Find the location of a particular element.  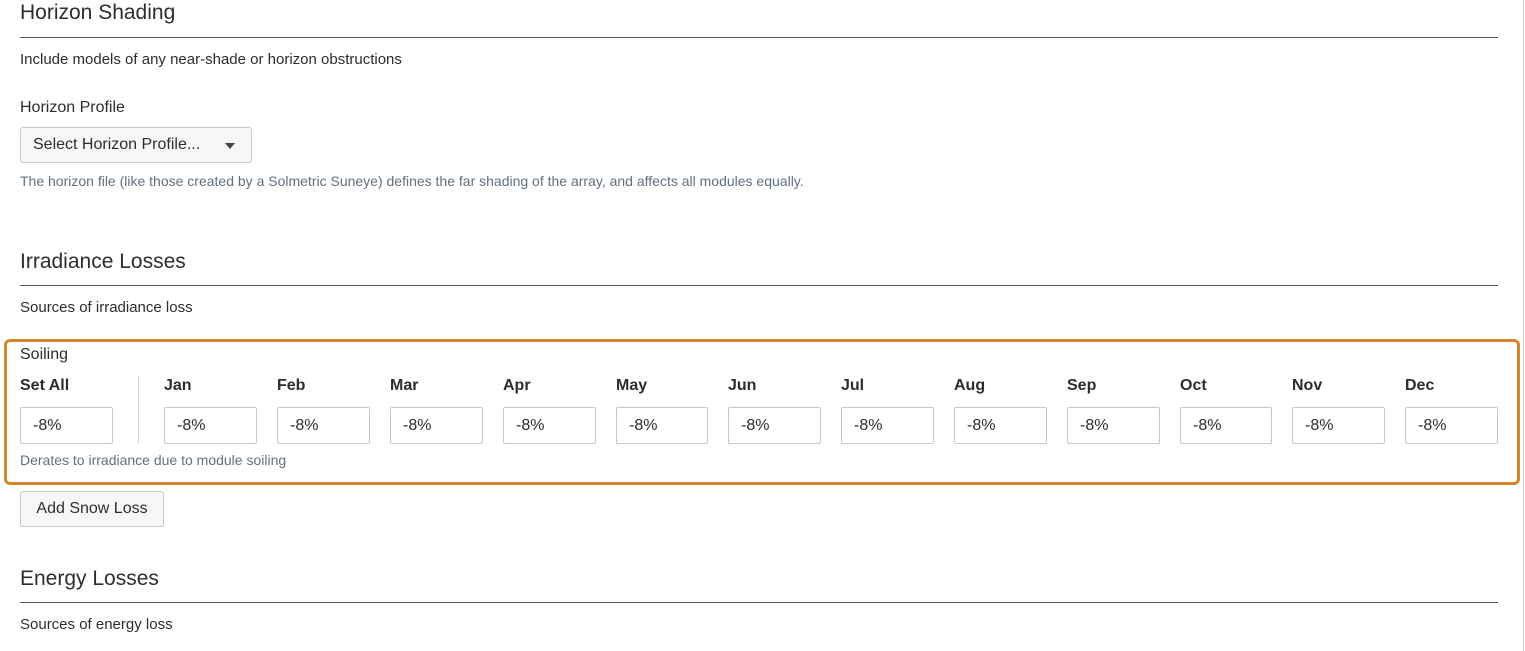

month-label-apr: Apr is located at coordinates (517, 385).